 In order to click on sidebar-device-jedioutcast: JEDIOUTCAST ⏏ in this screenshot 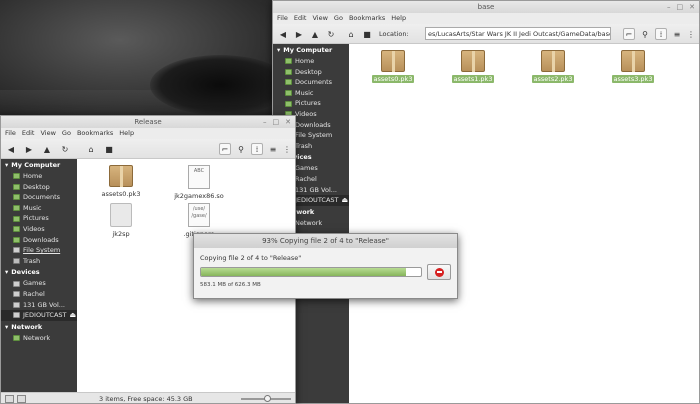, I will do `click(39, 315)`.